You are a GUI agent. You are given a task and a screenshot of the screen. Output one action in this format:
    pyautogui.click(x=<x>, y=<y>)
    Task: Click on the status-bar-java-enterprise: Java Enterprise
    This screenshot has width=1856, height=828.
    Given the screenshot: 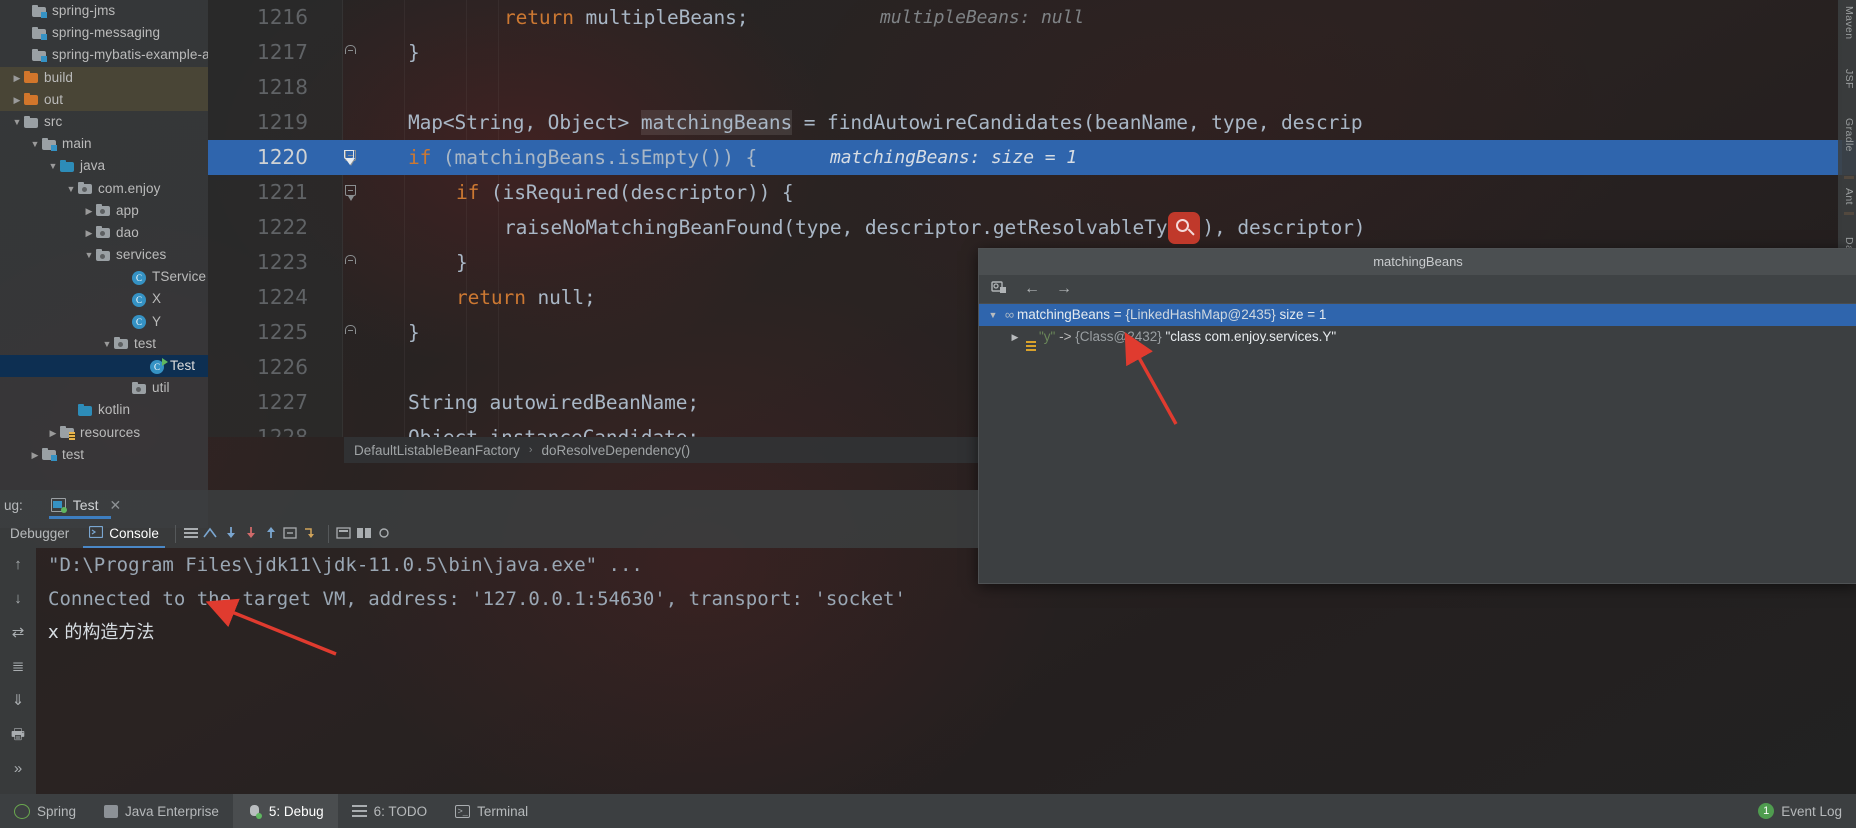 What is the action you would take?
    pyautogui.click(x=161, y=811)
    